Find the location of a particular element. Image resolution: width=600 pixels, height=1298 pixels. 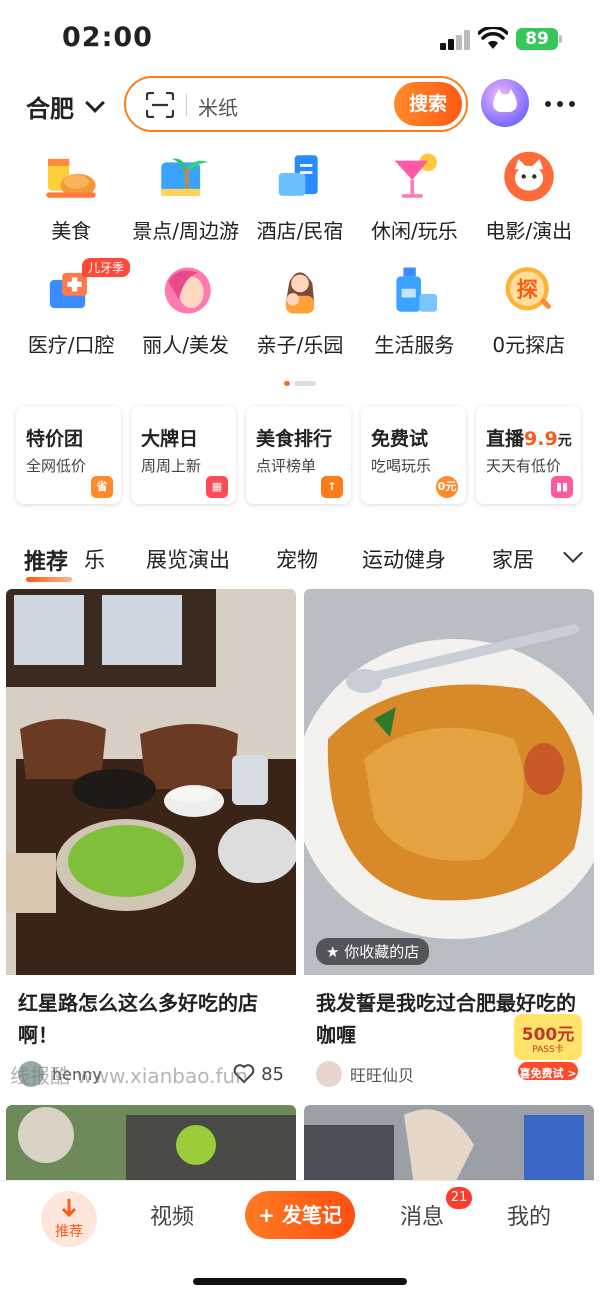

scenic-icon is located at coordinates (184, 177).